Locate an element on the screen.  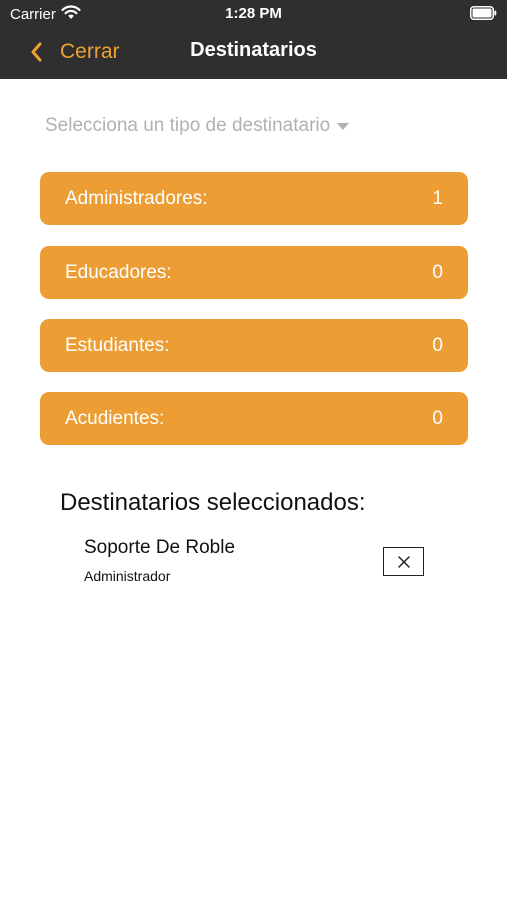
group-button-administradores: Administradores: 1 is located at coordinates (254, 198).